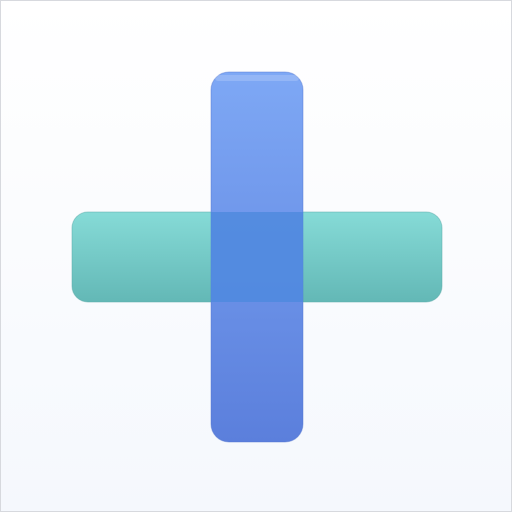 The height and width of the screenshot is (512, 512). I want to click on vertical-bar-highlight, so click(257, 78).